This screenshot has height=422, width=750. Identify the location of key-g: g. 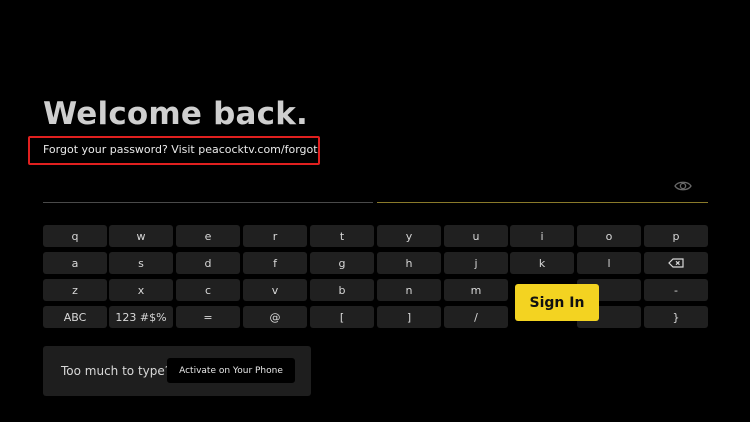
(342, 263).